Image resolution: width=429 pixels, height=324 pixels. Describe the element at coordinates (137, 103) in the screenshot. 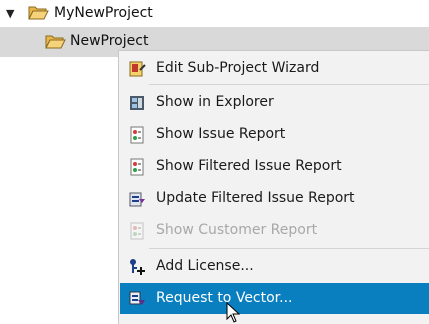

I see `explorer-icon` at that location.